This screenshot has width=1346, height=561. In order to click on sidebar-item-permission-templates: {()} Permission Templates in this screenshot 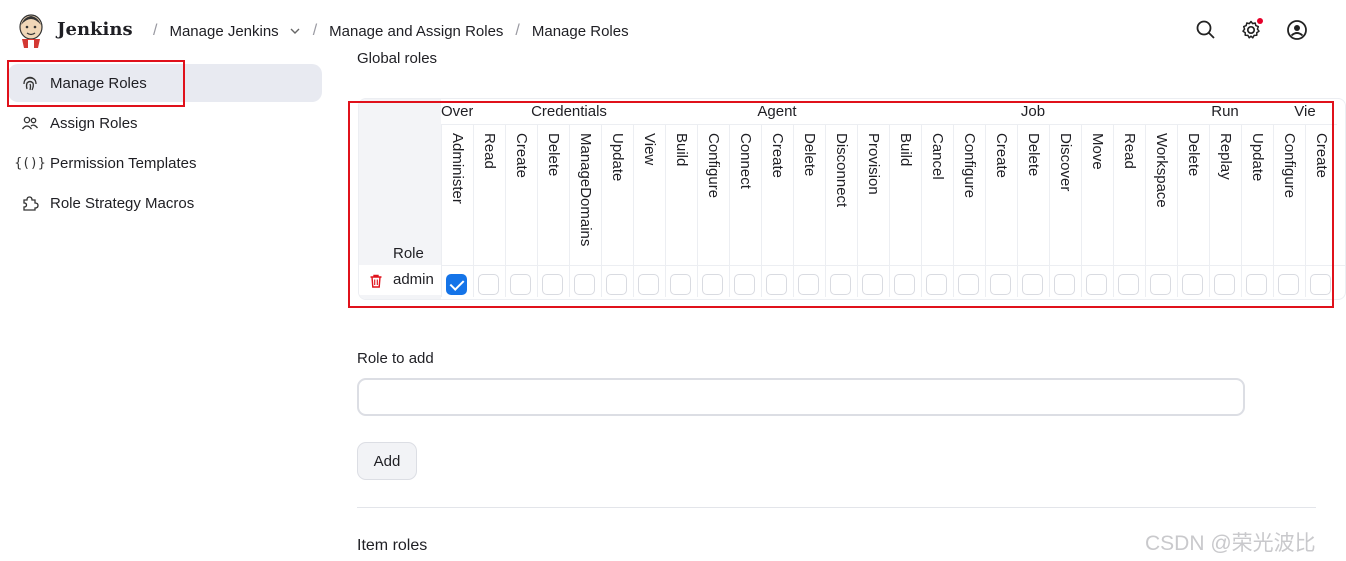, I will do `click(165, 163)`.